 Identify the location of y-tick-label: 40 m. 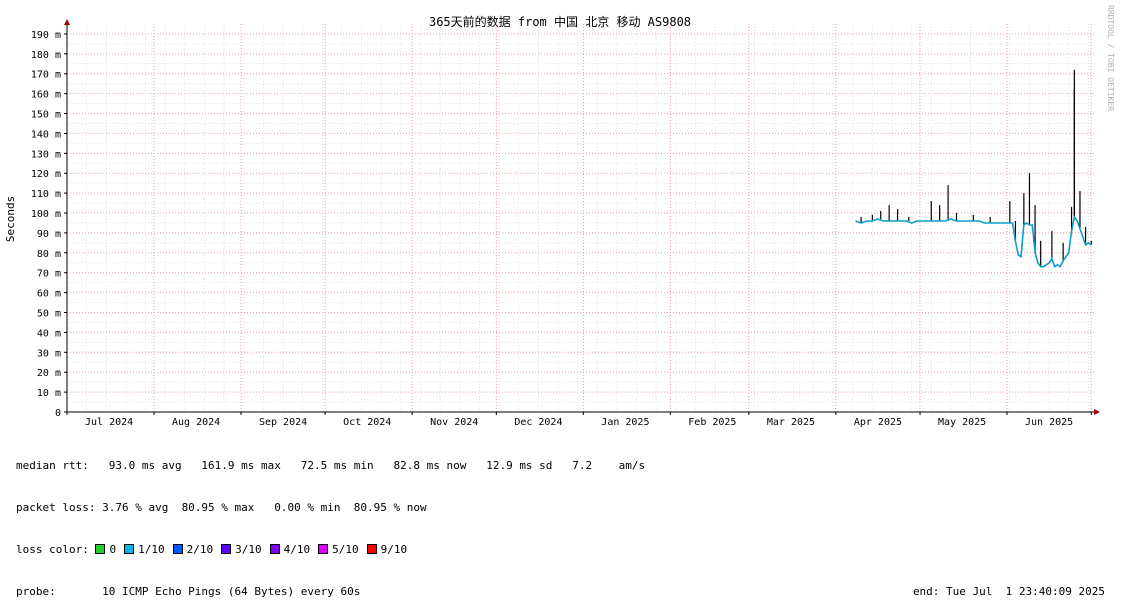
(49, 333).